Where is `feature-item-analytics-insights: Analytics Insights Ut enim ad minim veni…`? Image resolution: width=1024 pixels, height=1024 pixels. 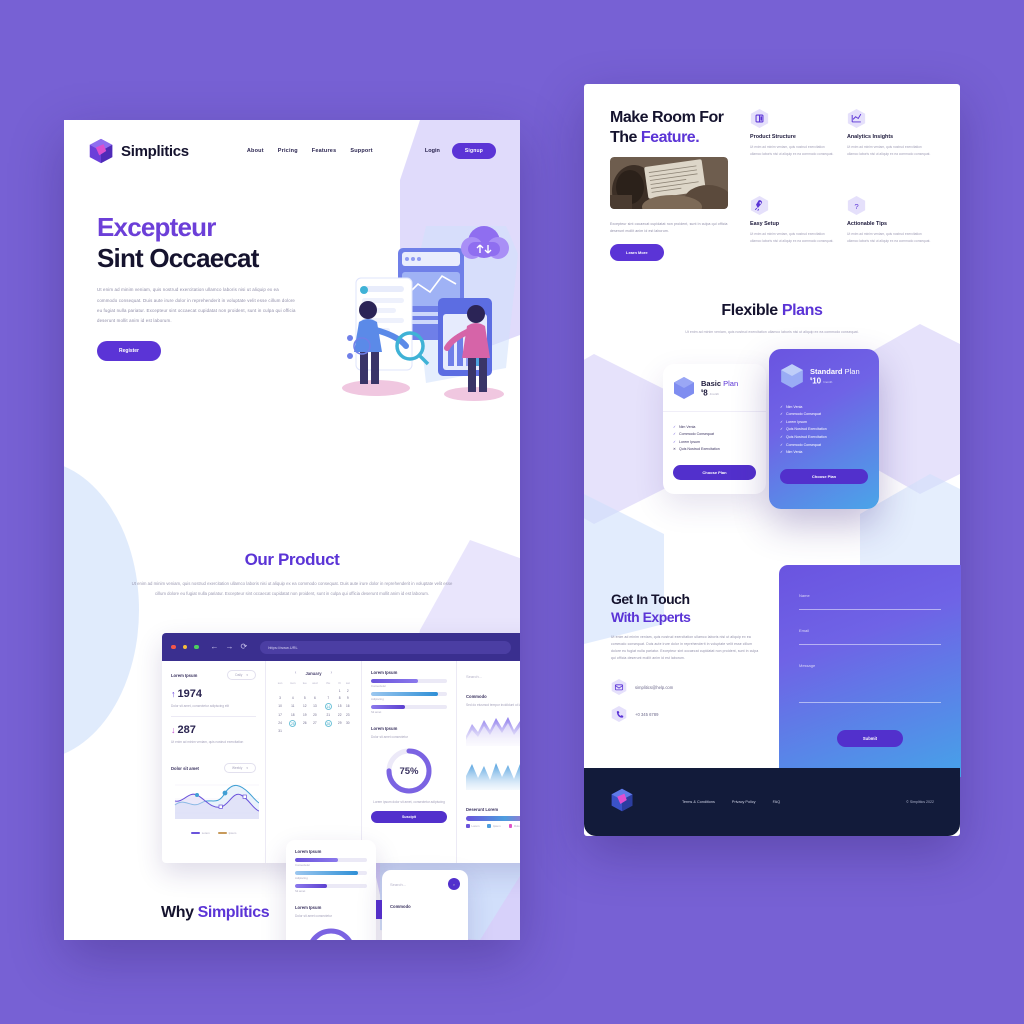 feature-item-analytics-insights: Analytics Insights Ut enim ad minim veni… is located at coordinates (890, 141).